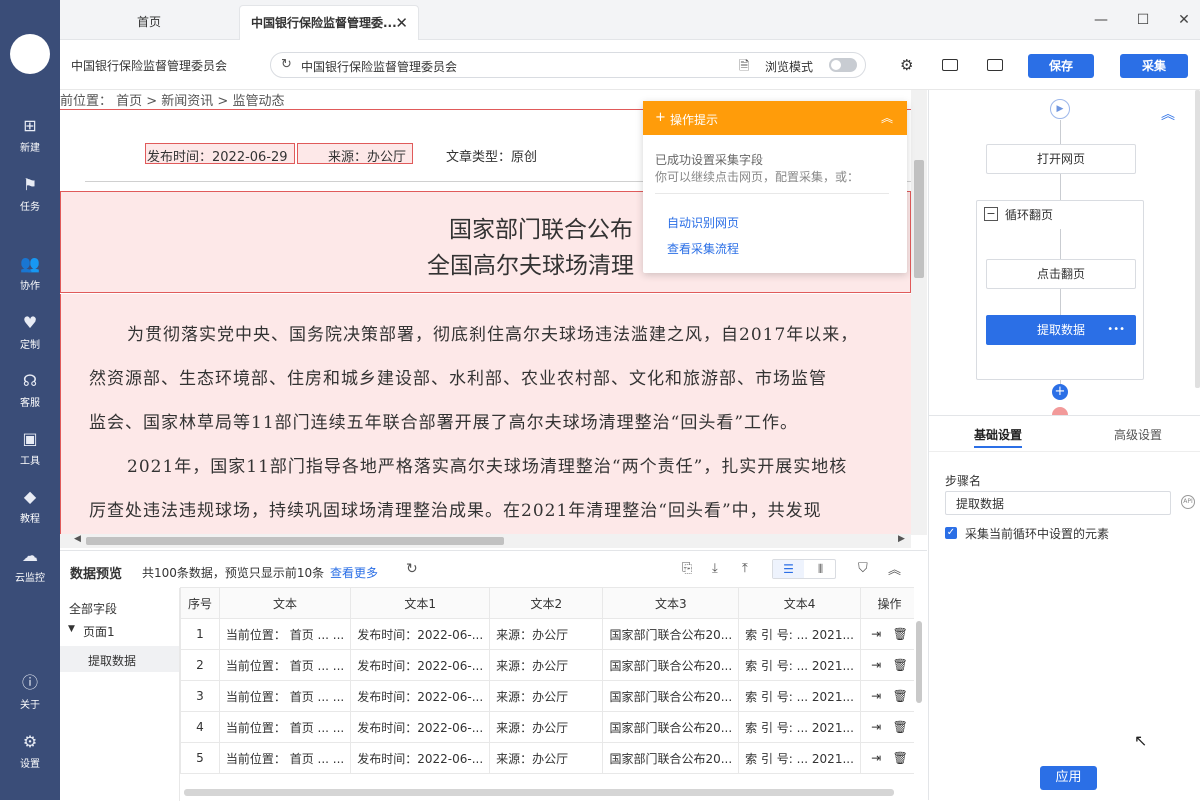 The height and width of the screenshot is (801, 1200). I want to click on save-button: 保存, so click(1061, 66).